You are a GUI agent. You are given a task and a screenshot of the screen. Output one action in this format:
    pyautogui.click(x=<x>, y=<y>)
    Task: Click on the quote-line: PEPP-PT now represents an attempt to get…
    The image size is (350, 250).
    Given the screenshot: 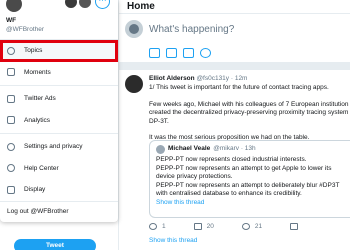 What is the action you would take?
    pyautogui.click(x=244, y=172)
    